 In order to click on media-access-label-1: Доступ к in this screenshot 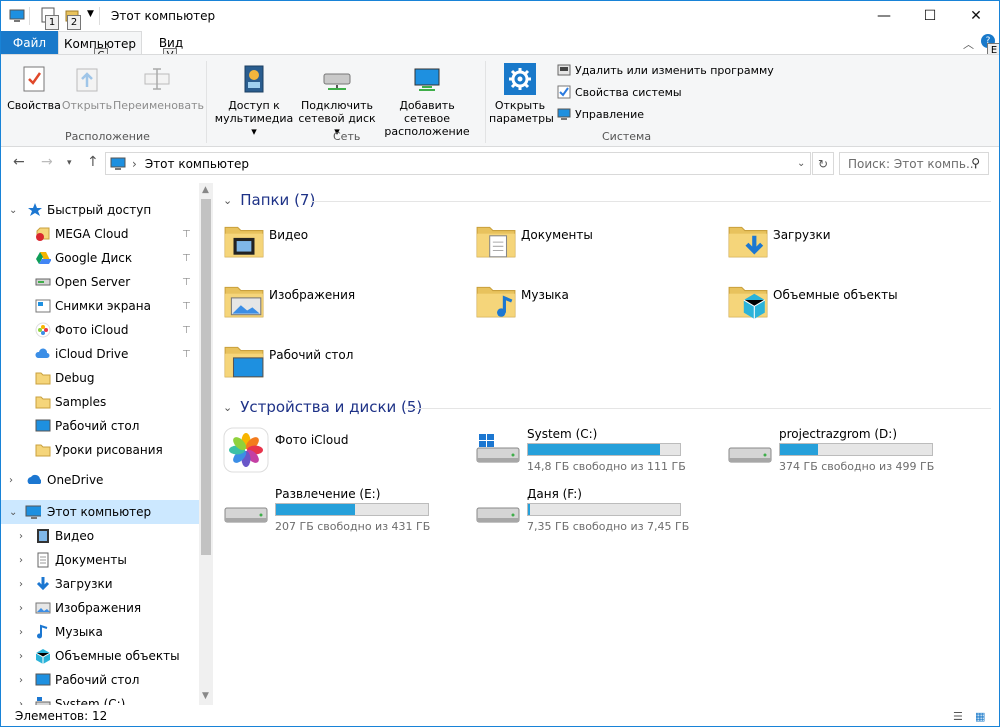, I will do `click(254, 105)`.